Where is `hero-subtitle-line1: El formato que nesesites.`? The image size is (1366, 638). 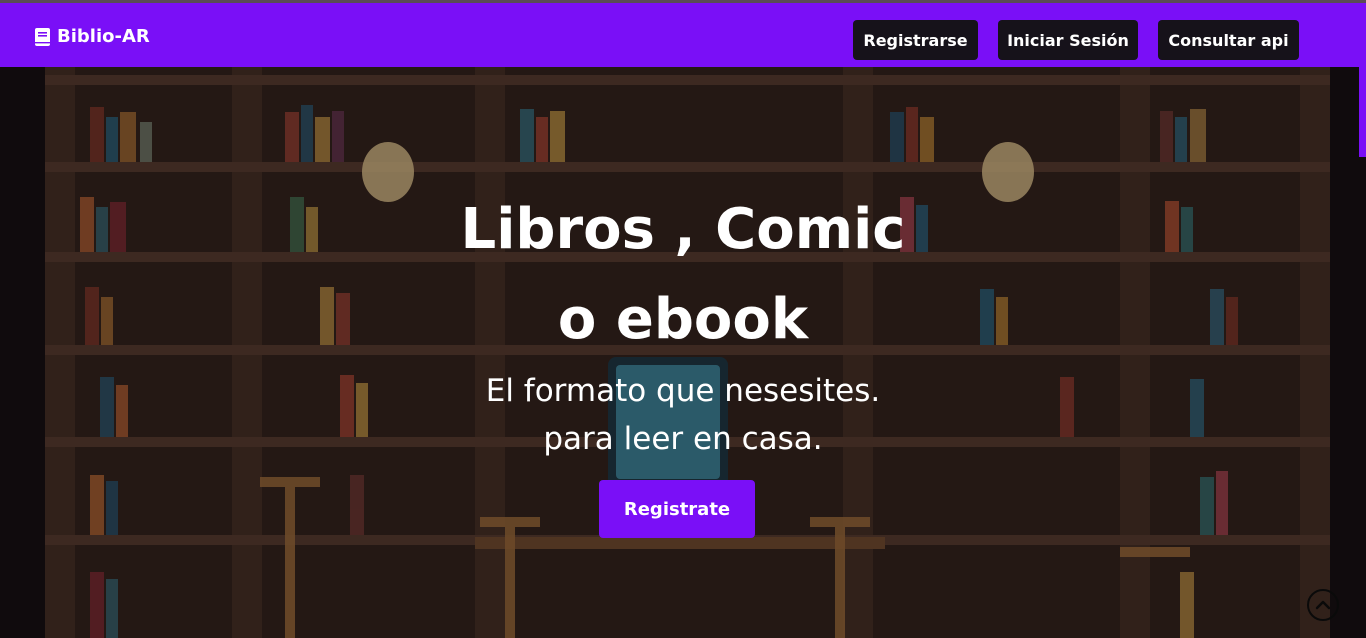
hero-subtitle-line1: El formato que nesesites. is located at coordinates (683, 391).